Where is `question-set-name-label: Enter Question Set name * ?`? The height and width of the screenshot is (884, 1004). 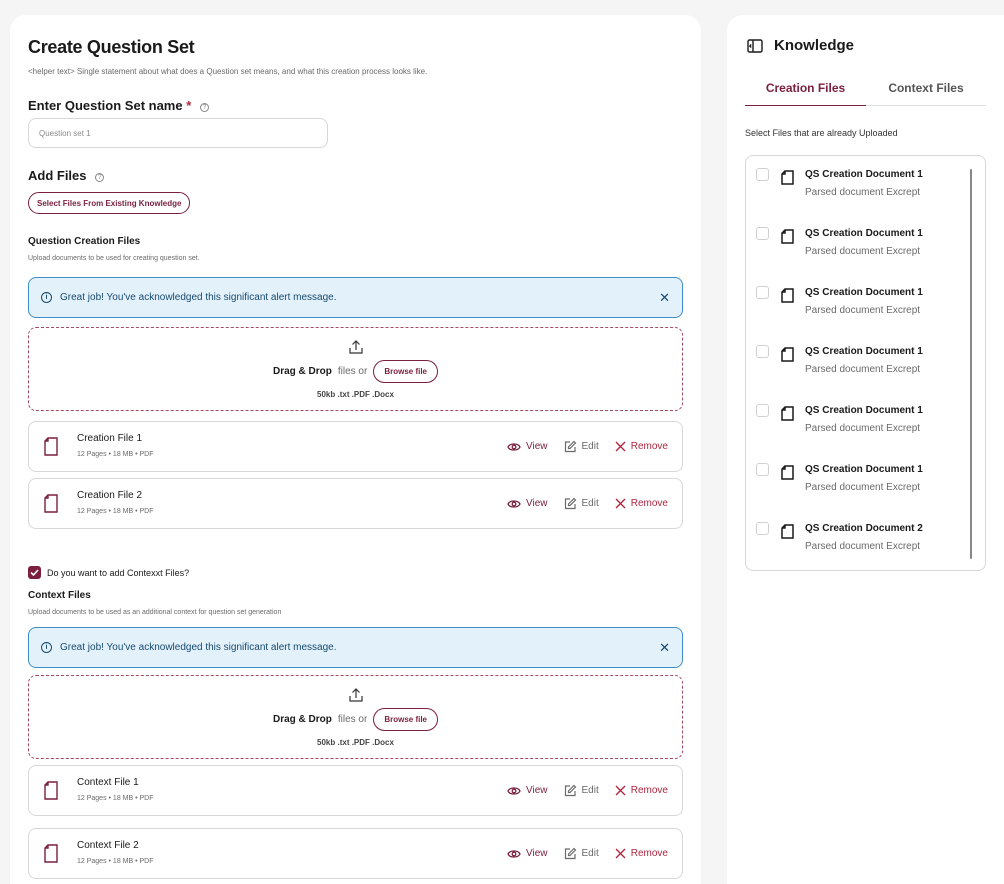
question-set-name-label: Enter Question Set name * ? is located at coordinates (118, 105).